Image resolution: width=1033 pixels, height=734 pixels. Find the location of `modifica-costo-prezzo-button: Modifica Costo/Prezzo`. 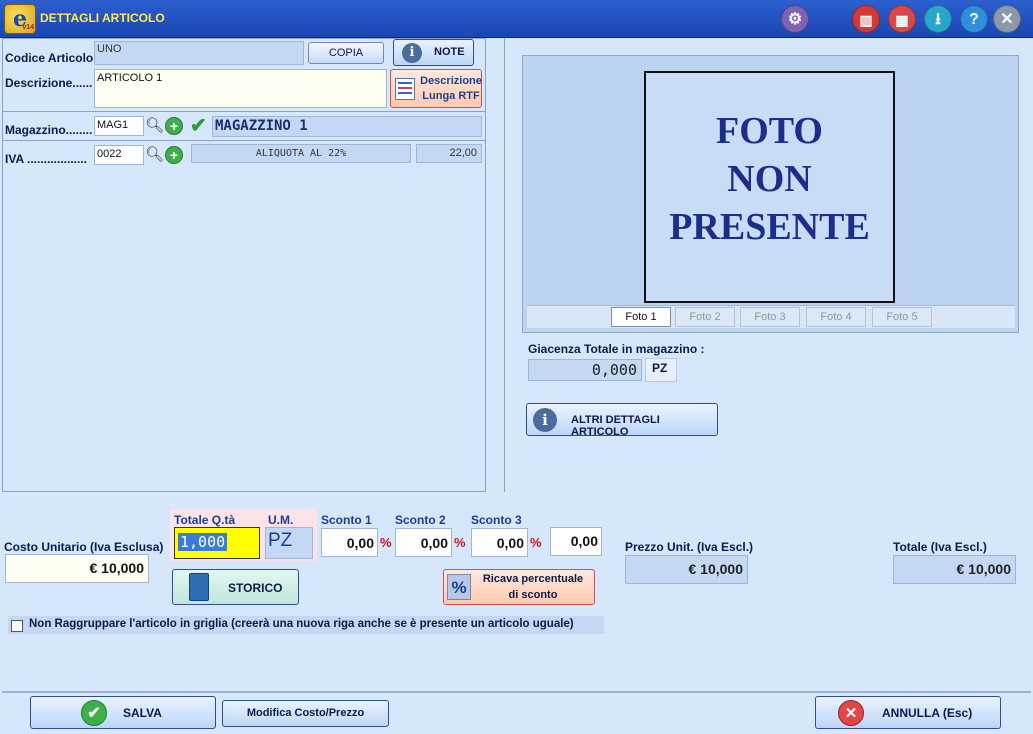

modifica-costo-prezzo-button: Modifica Costo/Prezzo is located at coordinates (305, 713).